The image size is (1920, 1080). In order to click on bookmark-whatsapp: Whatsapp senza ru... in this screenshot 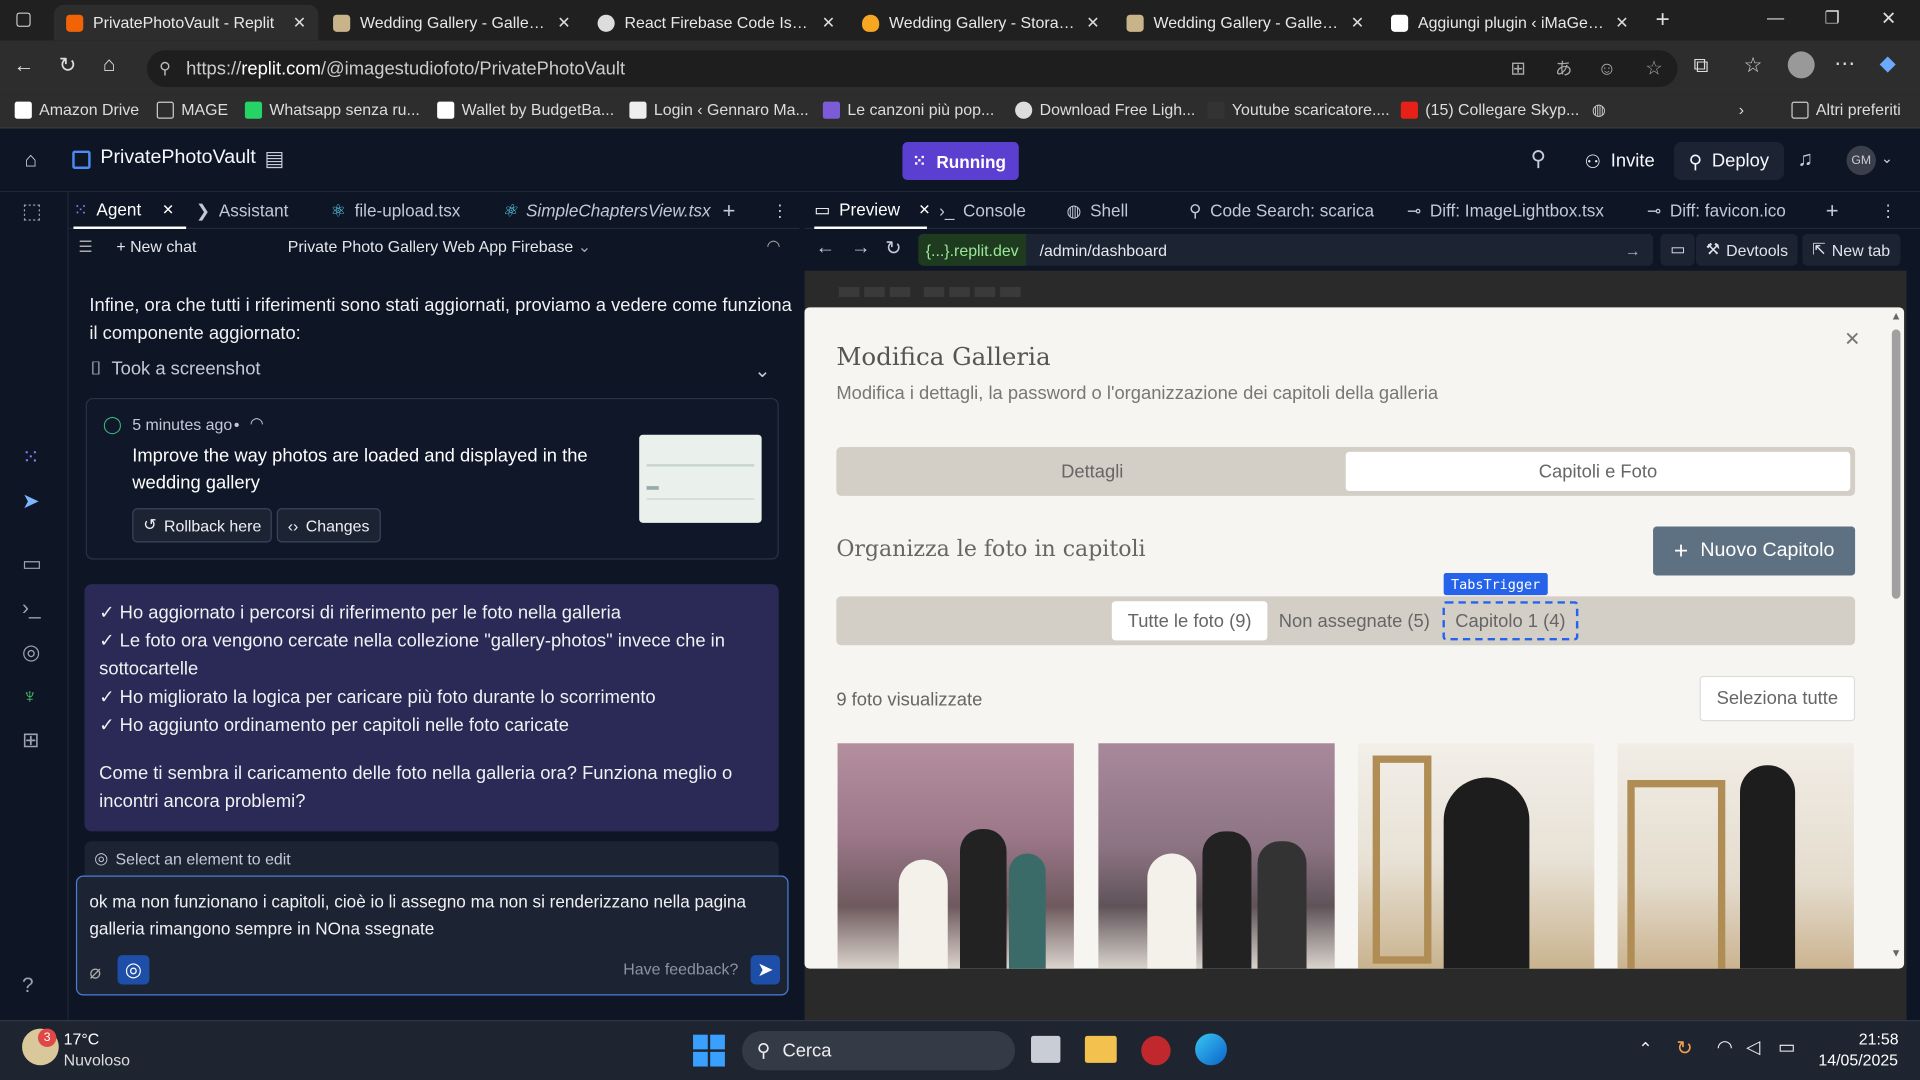, I will do `click(332, 109)`.